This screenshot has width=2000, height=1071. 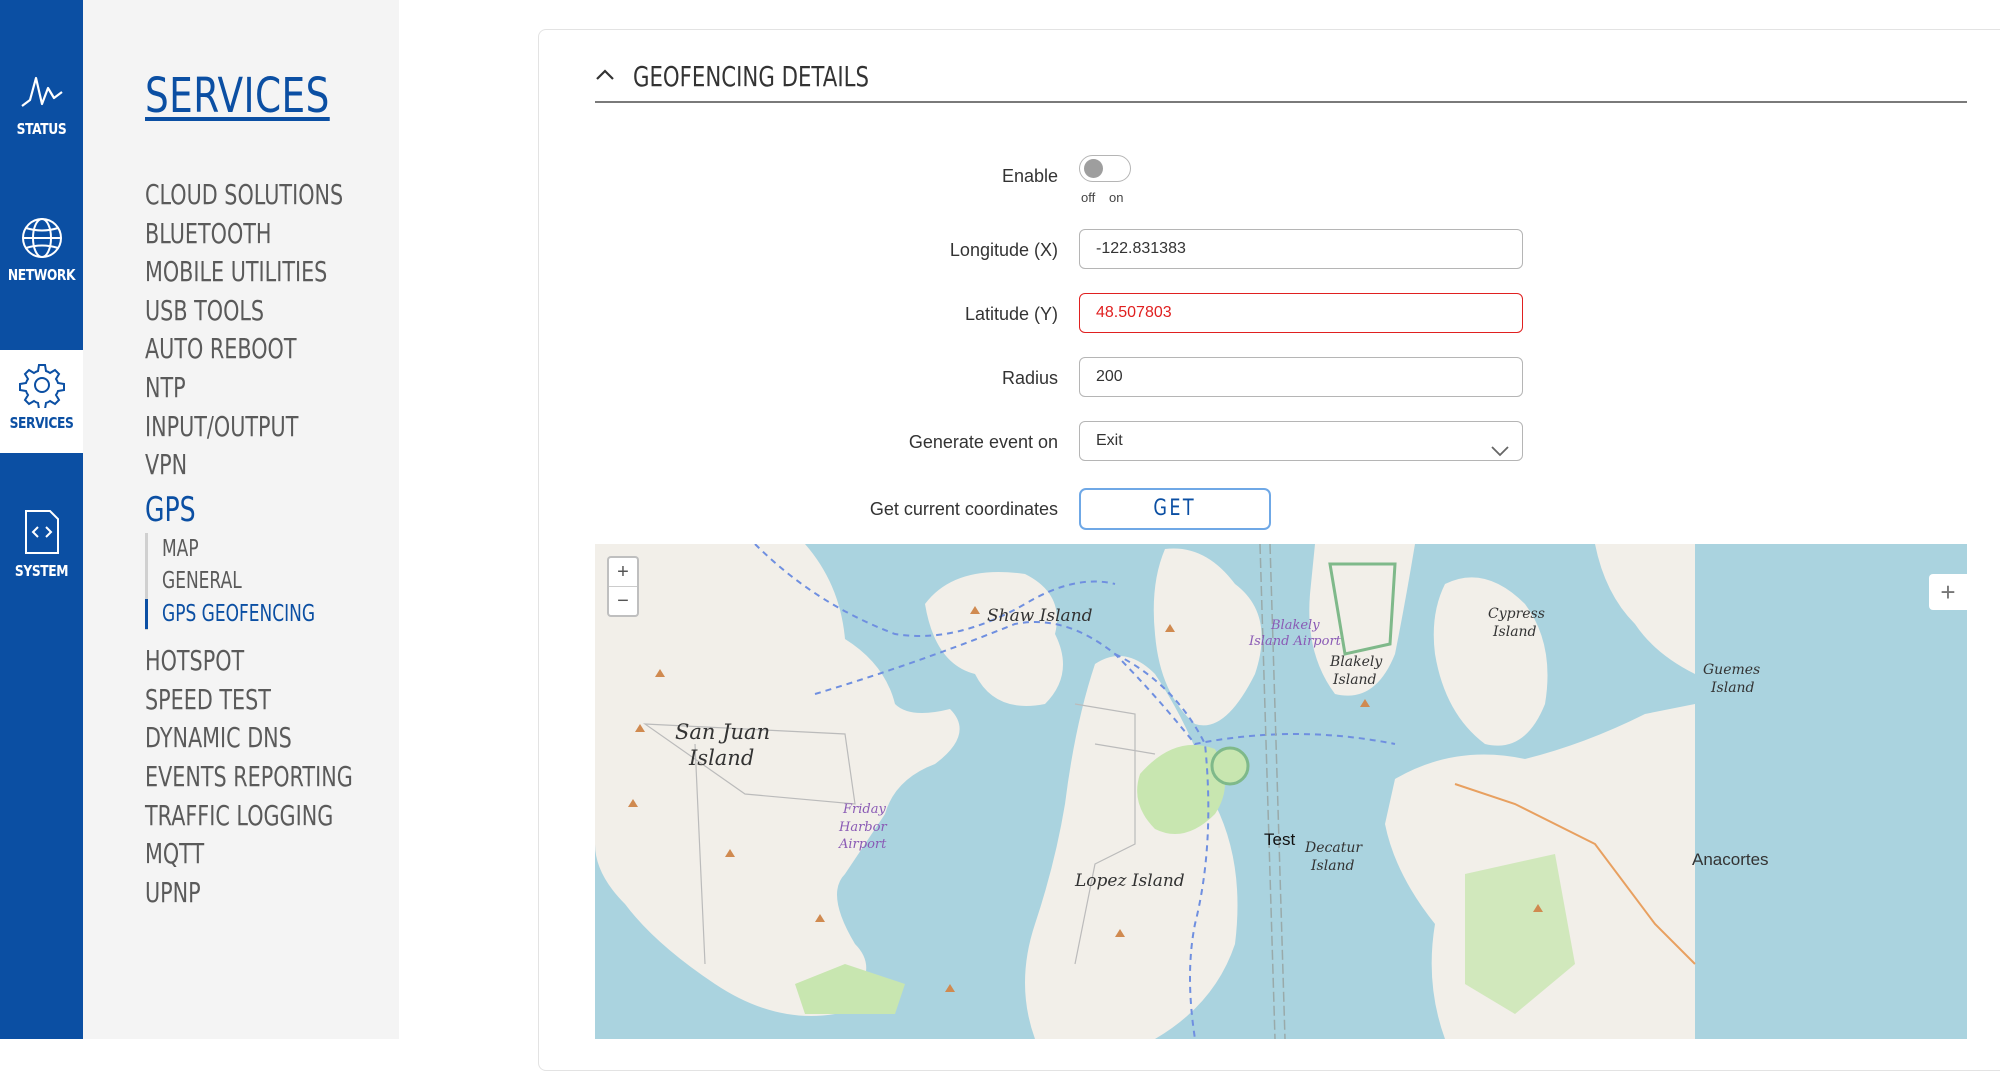 I want to click on rail-item-status: STATUS, so click(x=41, y=104).